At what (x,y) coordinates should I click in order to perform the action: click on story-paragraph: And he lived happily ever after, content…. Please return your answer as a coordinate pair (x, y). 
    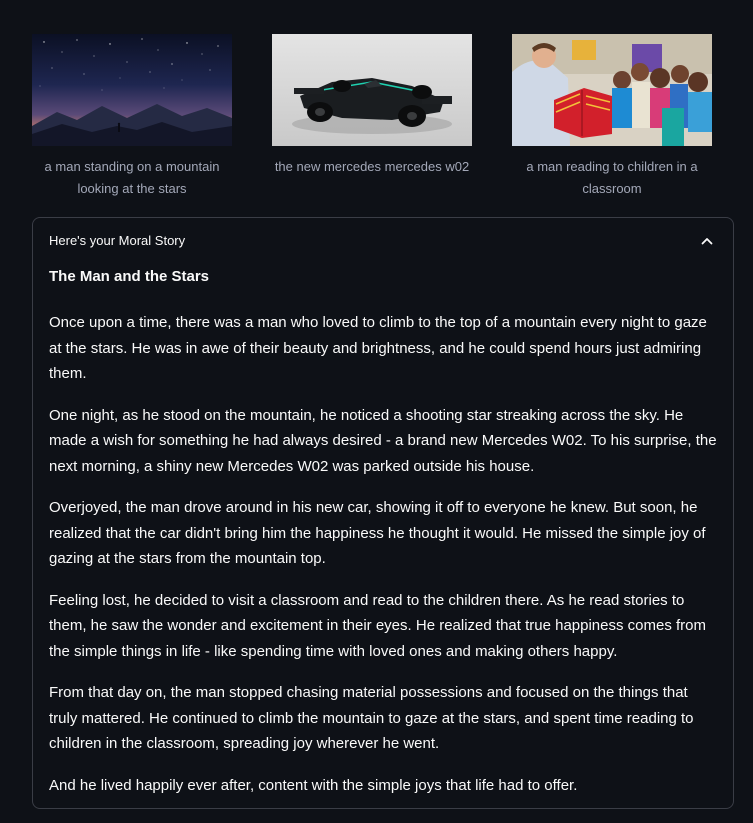
    Looking at the image, I should click on (313, 785).